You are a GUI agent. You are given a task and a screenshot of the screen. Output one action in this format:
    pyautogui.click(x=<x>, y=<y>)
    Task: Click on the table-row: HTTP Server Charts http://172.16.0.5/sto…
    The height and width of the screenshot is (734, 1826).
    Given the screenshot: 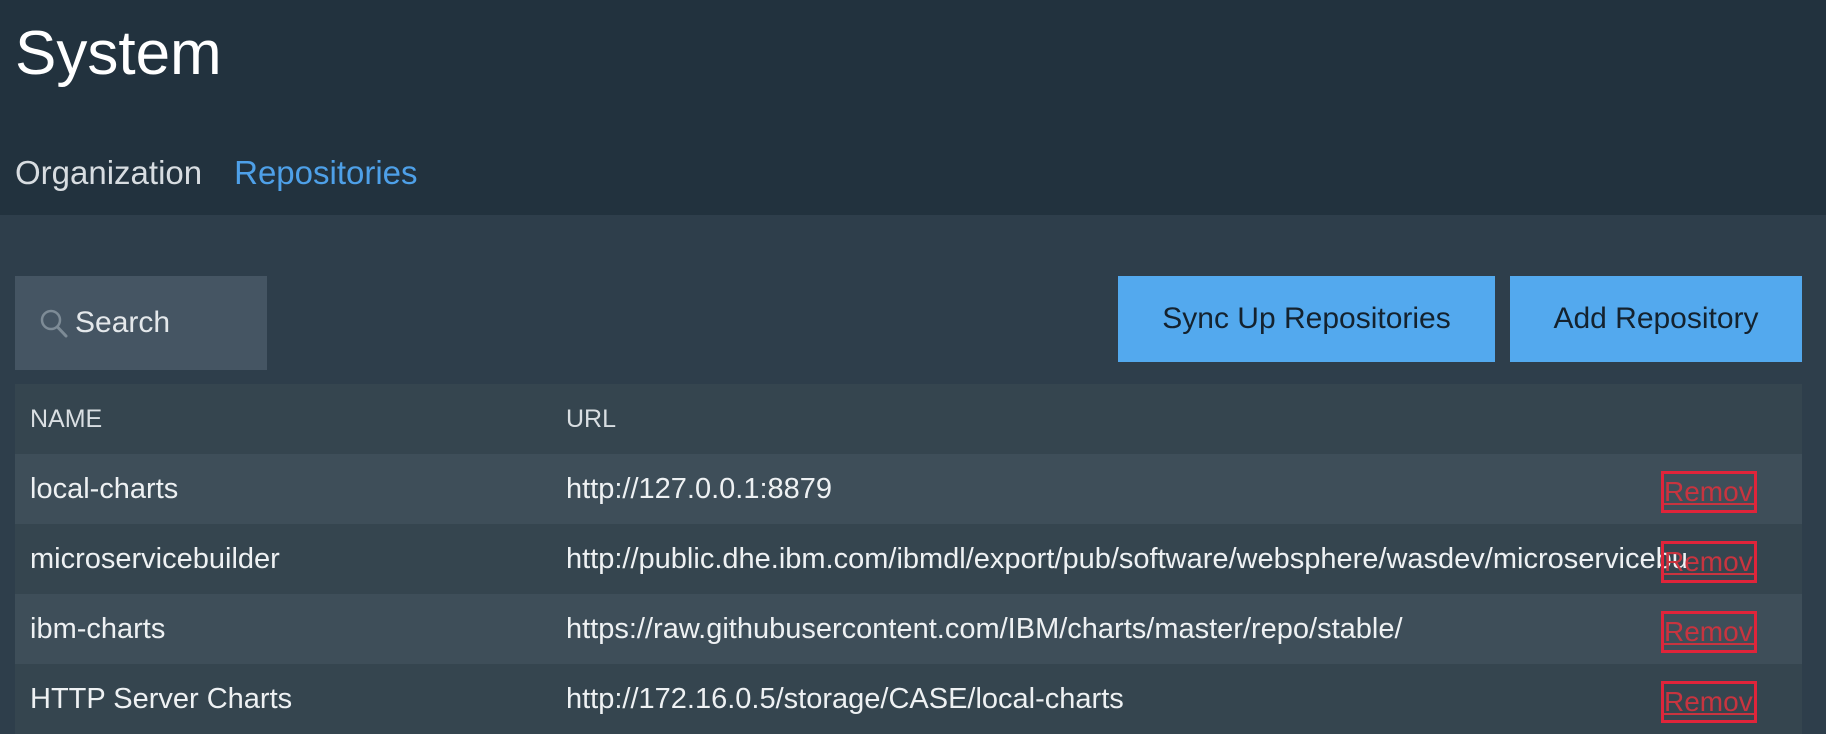 What is the action you would take?
    pyautogui.click(x=908, y=699)
    